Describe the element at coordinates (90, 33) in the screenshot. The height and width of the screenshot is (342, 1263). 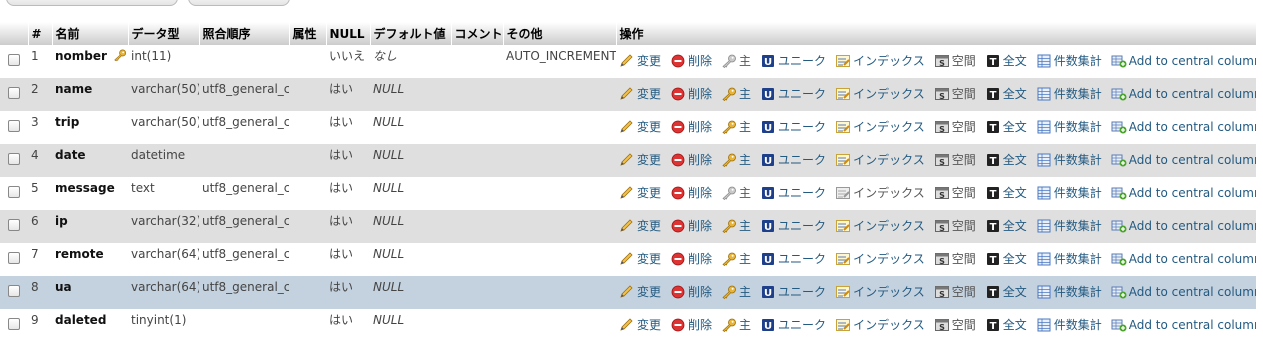
I see `header-name: 名前` at that location.